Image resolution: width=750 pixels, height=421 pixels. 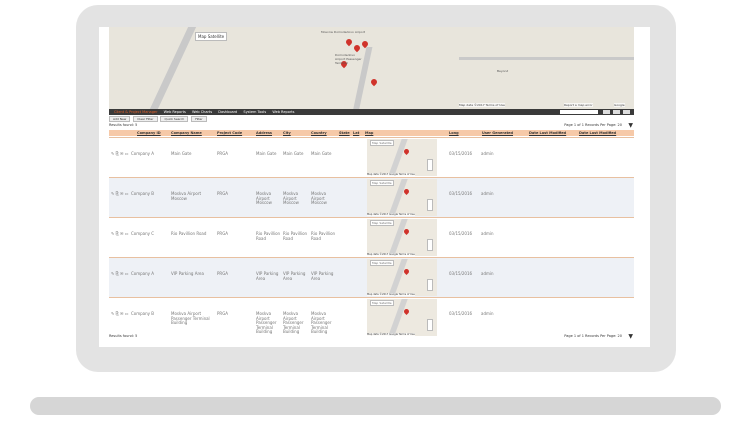 I want to click on col-state: State, so click(x=344, y=133).